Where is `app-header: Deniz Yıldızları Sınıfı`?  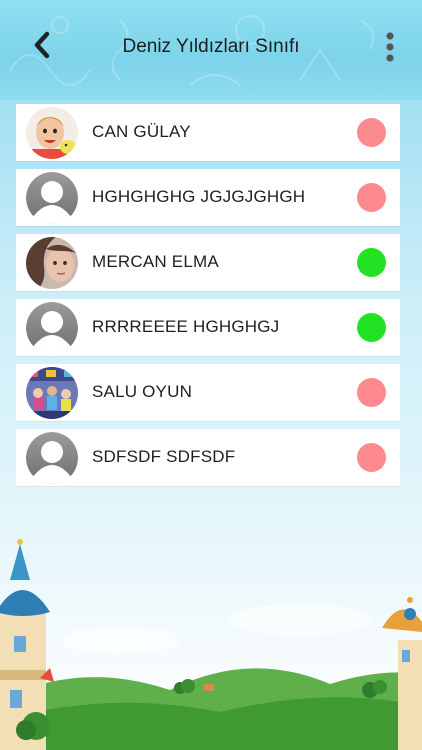 app-header: Deniz Yıldızları Sınıfı is located at coordinates (211, 50).